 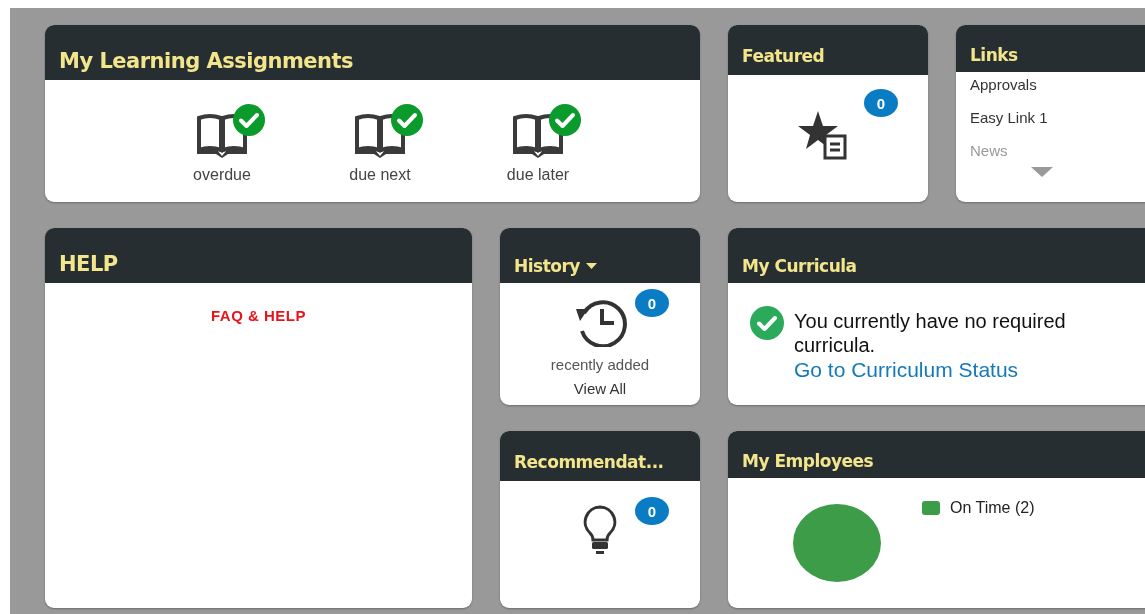 I want to click on assignment-label: overdue, so click(x=222, y=175).